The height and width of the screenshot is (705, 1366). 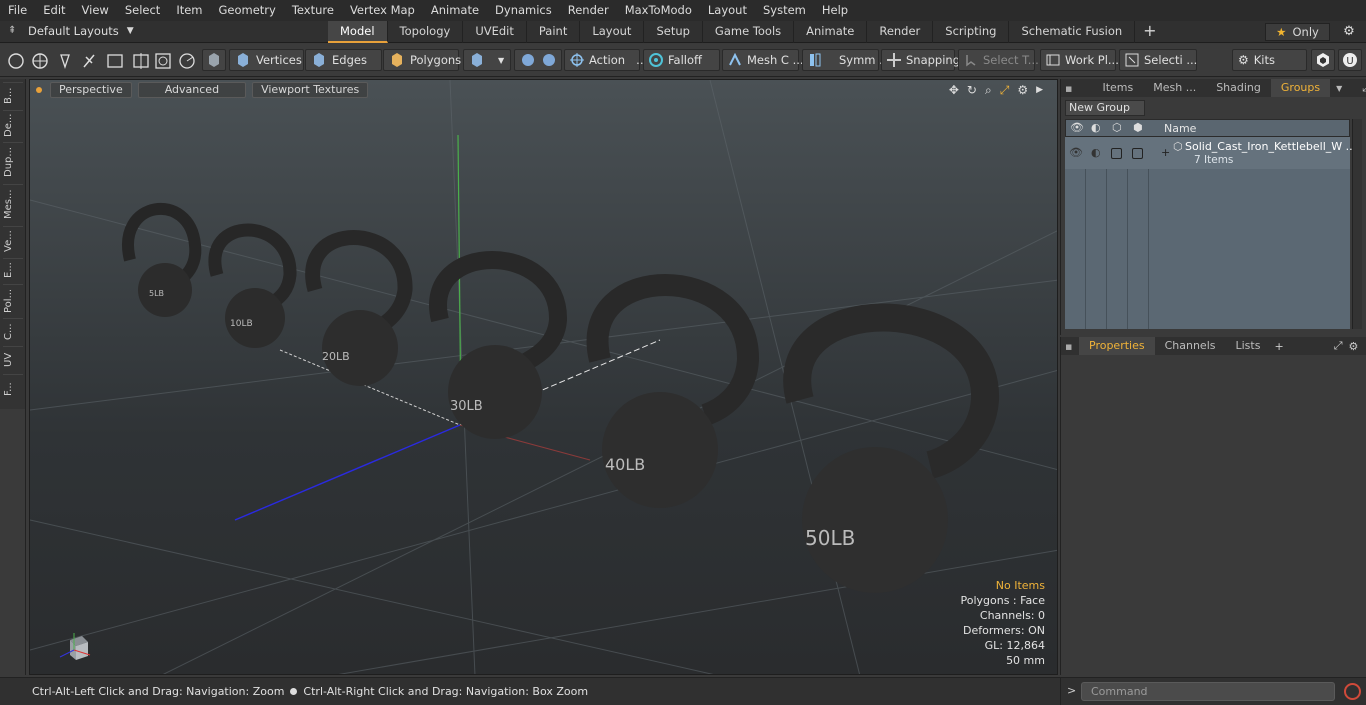 I want to click on menu-animate: Animate, so click(x=455, y=10).